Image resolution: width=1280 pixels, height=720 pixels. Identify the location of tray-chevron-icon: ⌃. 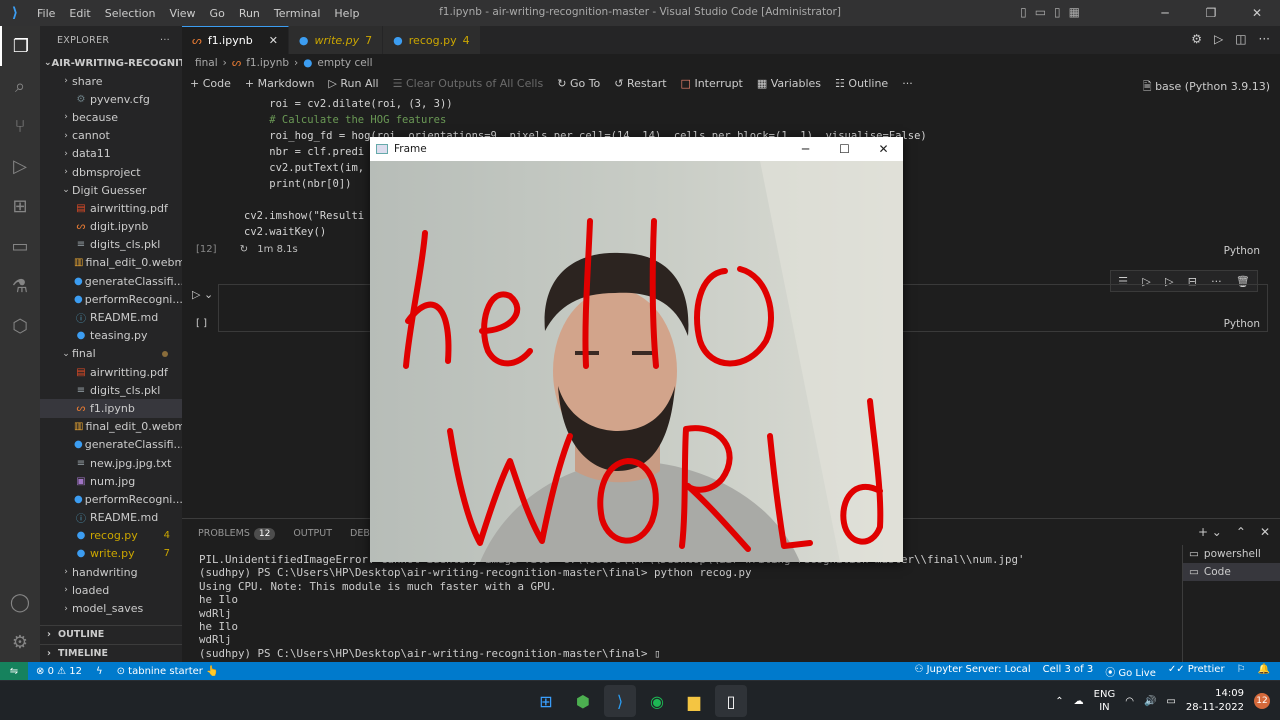
(1059, 701).